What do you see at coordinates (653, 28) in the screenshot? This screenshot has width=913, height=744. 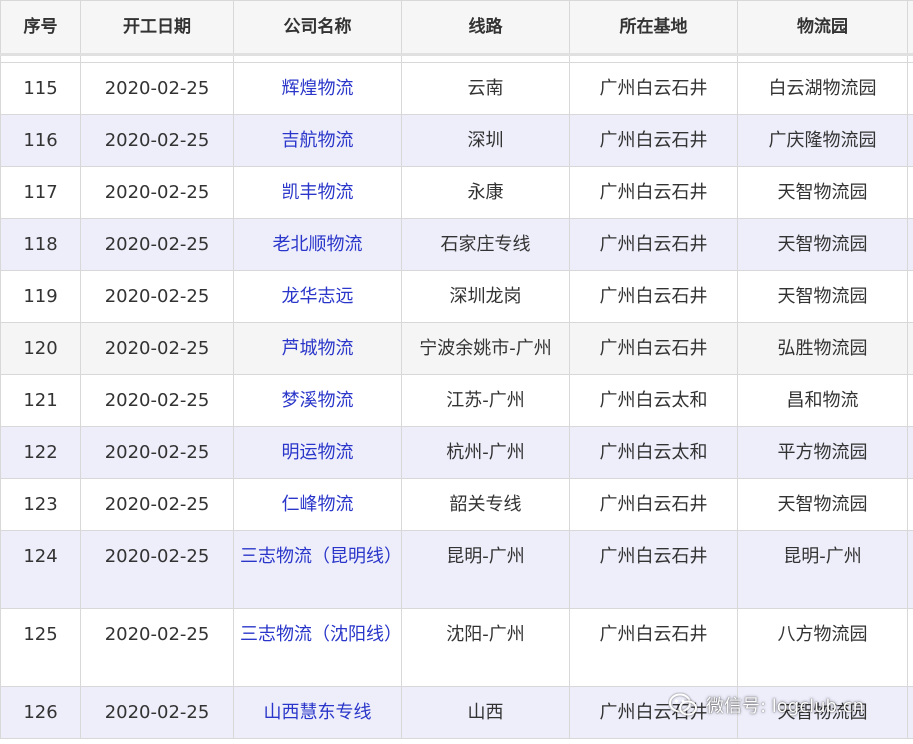 I see `header-base: 所在基地` at bounding box center [653, 28].